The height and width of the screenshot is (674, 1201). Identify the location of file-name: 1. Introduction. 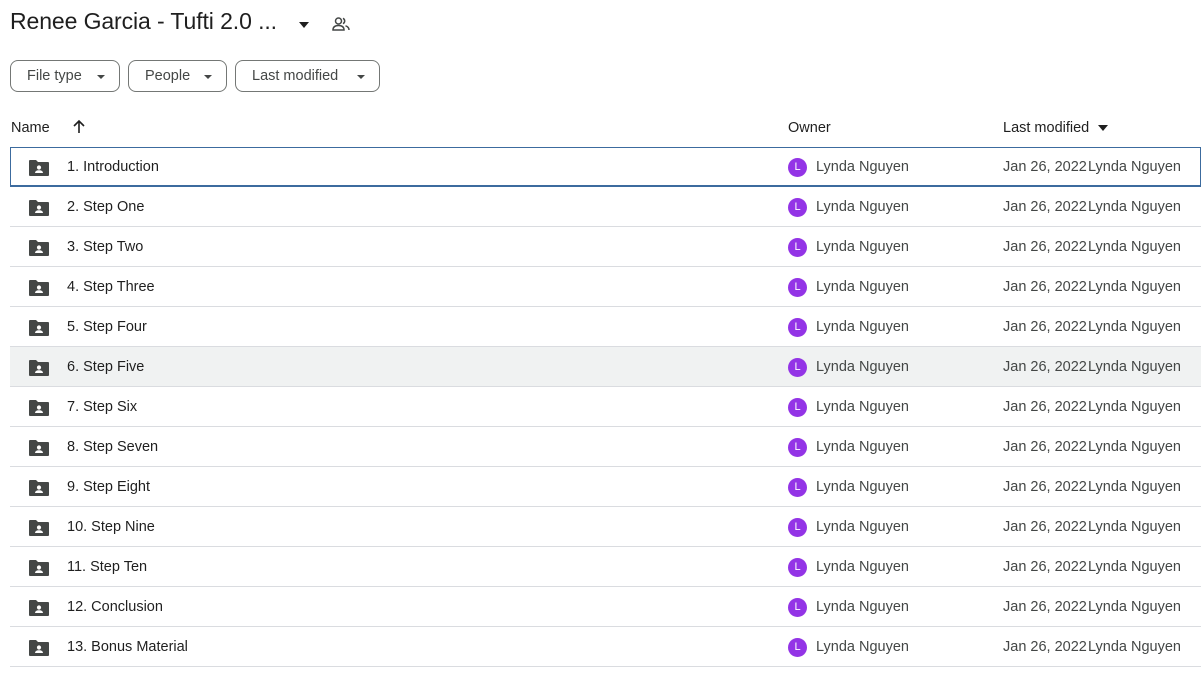
(113, 167).